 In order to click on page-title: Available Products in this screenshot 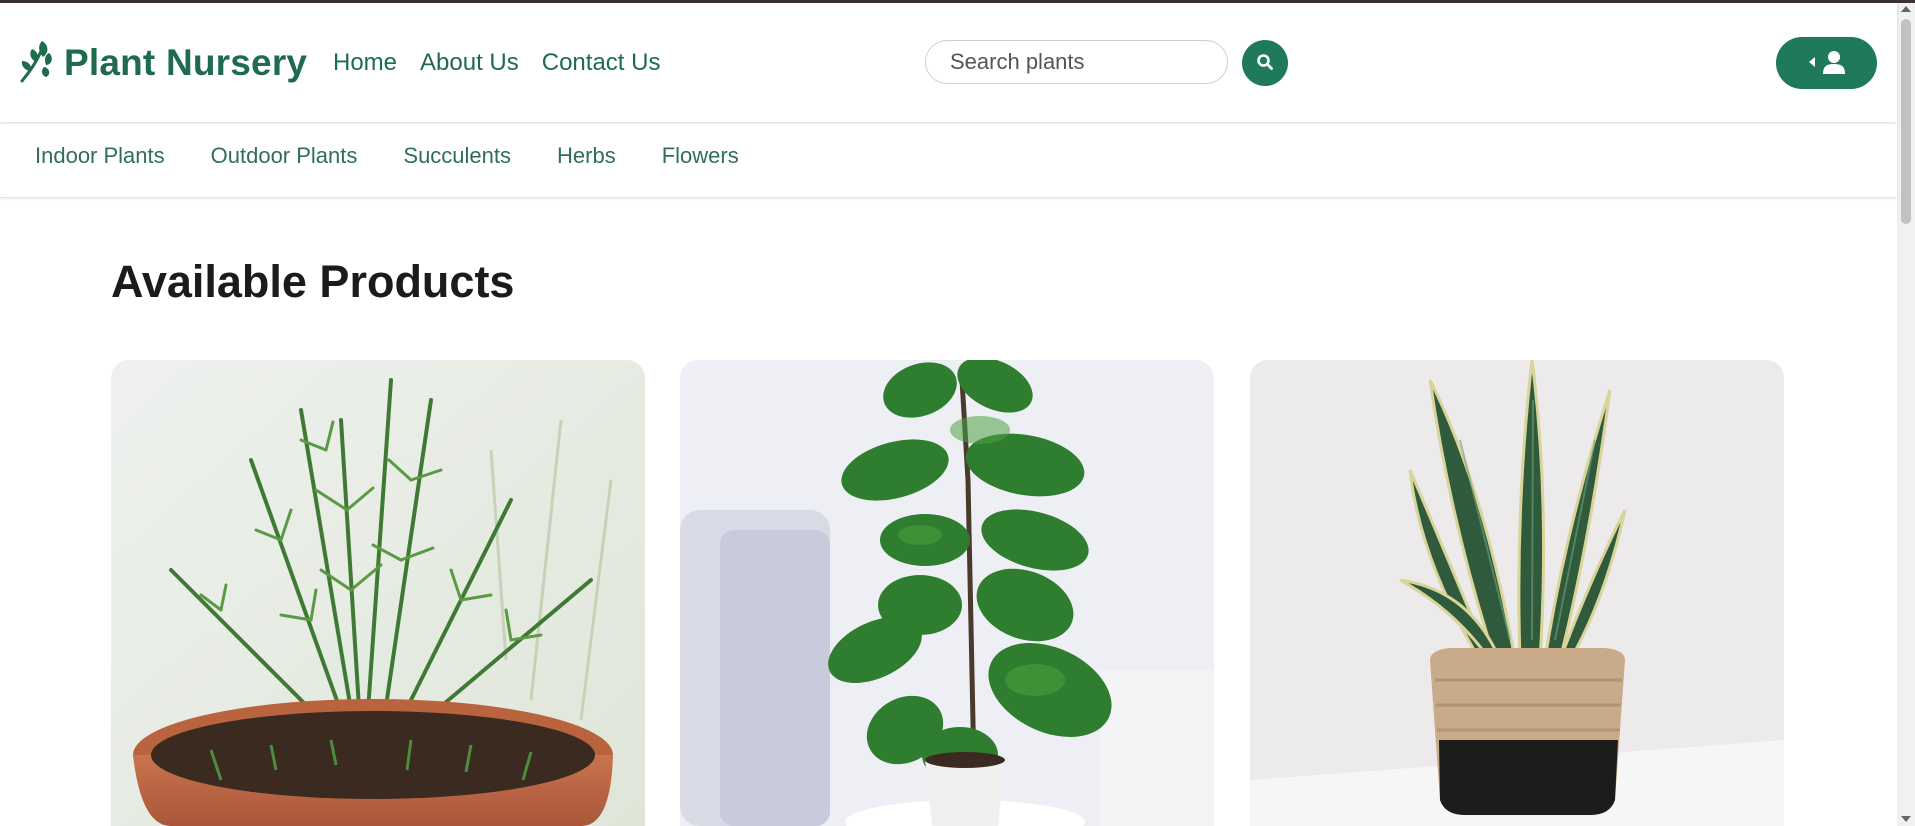, I will do `click(313, 281)`.